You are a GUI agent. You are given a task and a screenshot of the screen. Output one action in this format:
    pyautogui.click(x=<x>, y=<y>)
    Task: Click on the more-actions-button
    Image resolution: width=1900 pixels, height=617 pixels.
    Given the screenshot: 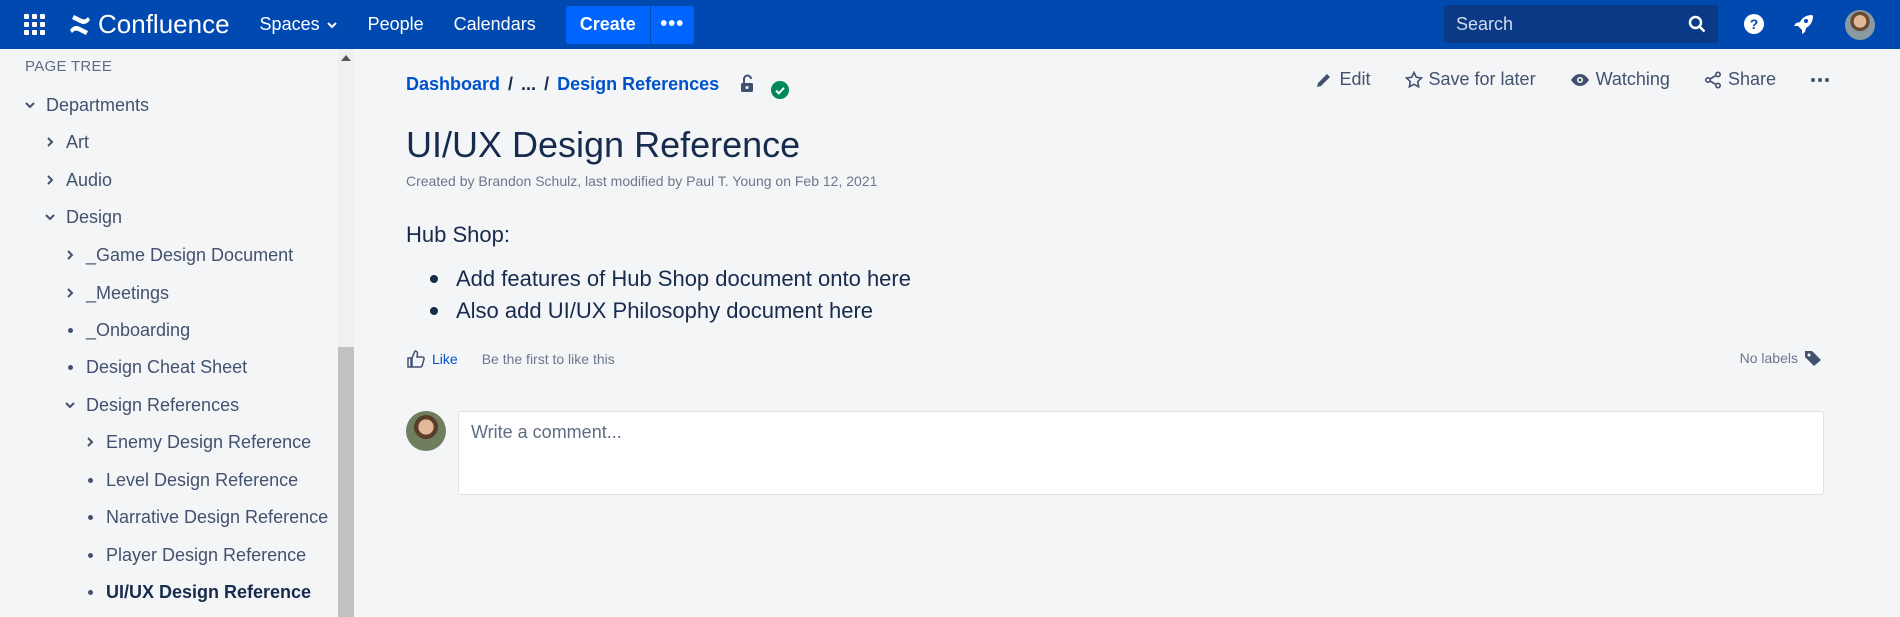 What is the action you would take?
    pyautogui.click(x=1823, y=80)
    